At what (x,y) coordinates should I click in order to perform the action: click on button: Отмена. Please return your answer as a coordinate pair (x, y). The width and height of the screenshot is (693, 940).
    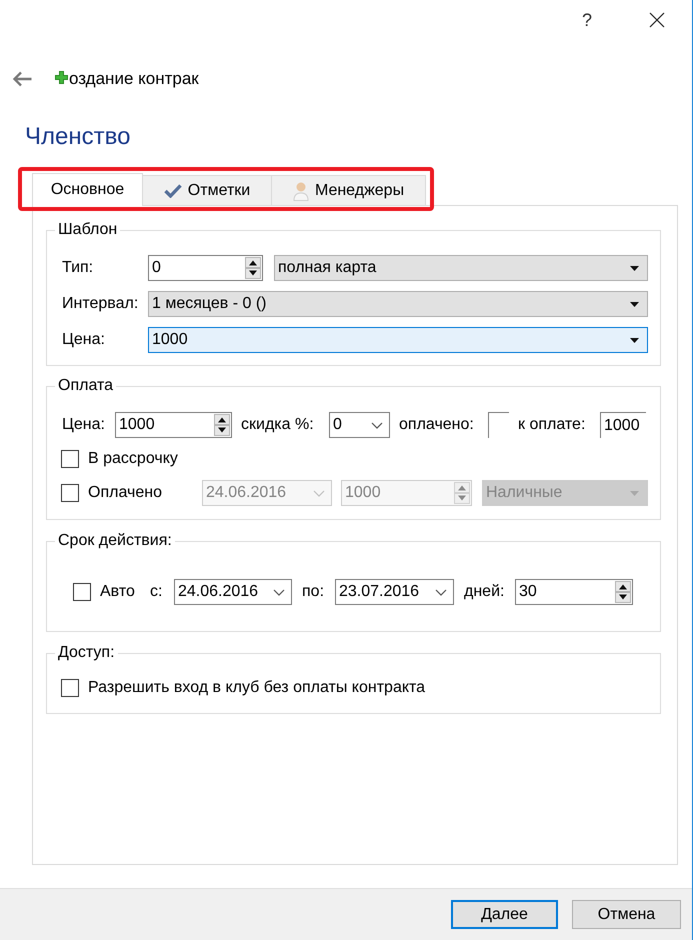
    Looking at the image, I should click on (626, 914).